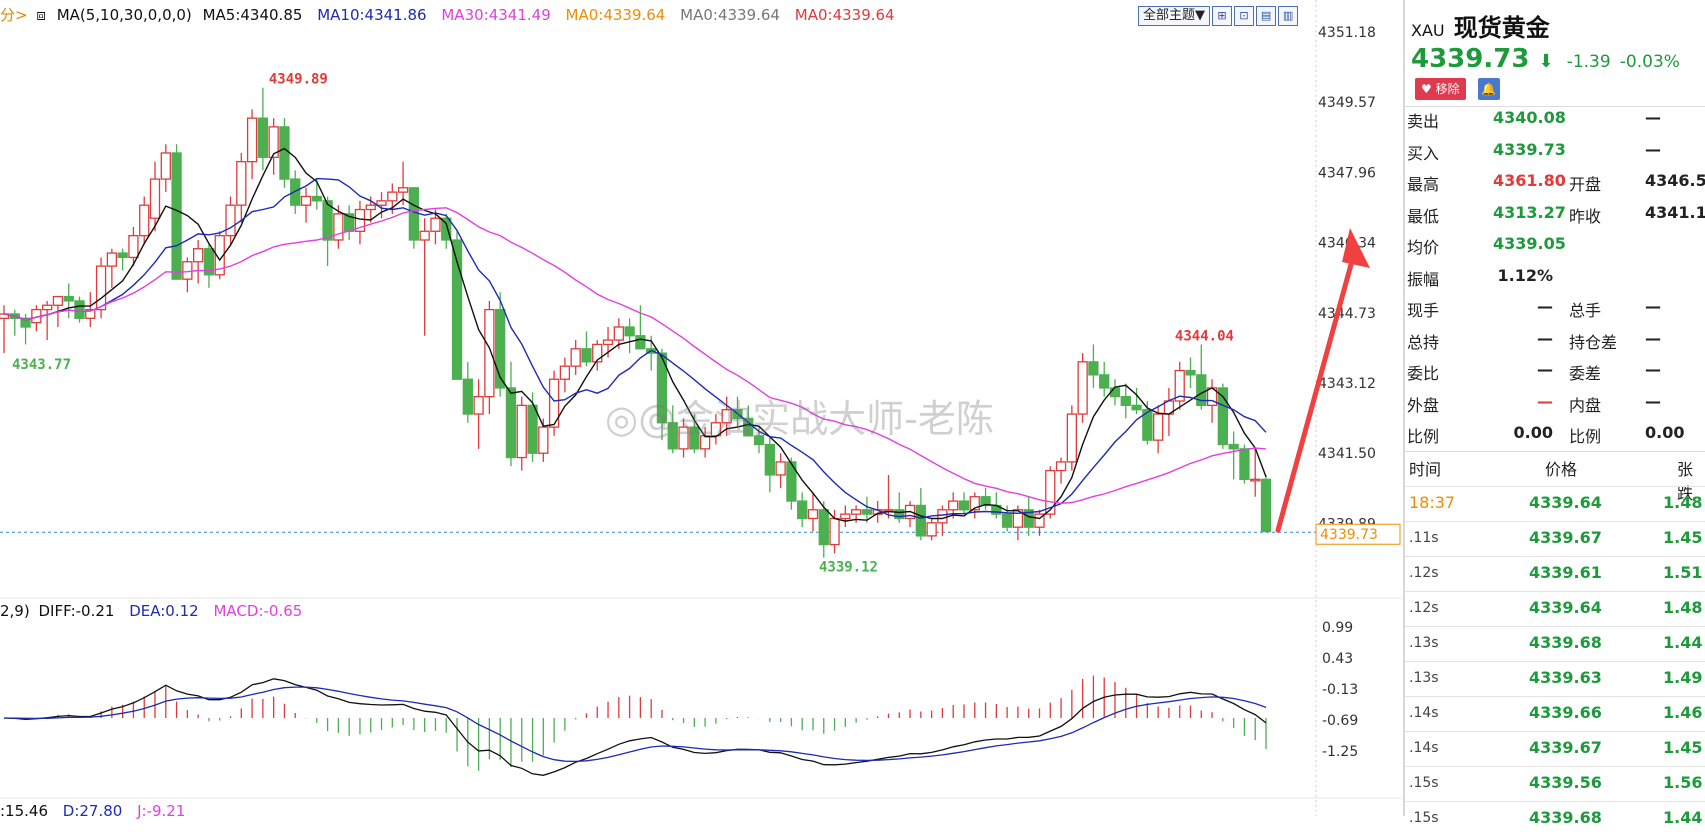 The image size is (1705, 836). What do you see at coordinates (1428, 30) in the screenshot?
I see `symbol-code: XAU` at bounding box center [1428, 30].